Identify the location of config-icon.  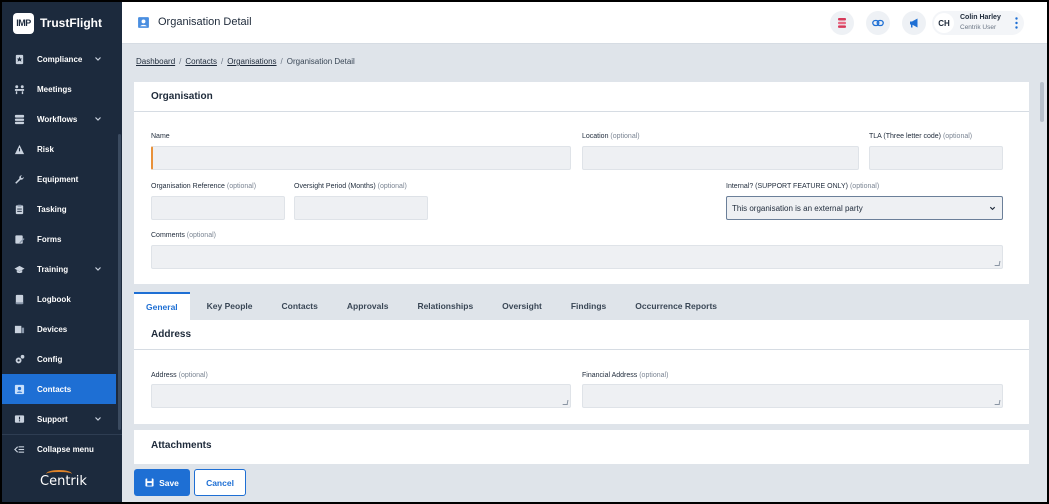
(19, 359).